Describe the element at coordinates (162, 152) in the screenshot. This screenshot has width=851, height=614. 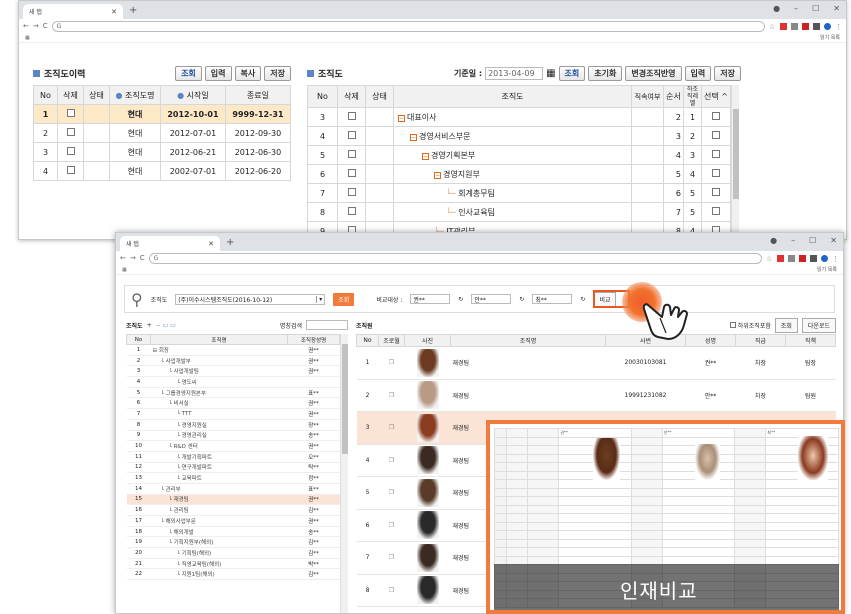
I see `table-row: 3 현대 2012-06-21 2012-06-30` at that location.